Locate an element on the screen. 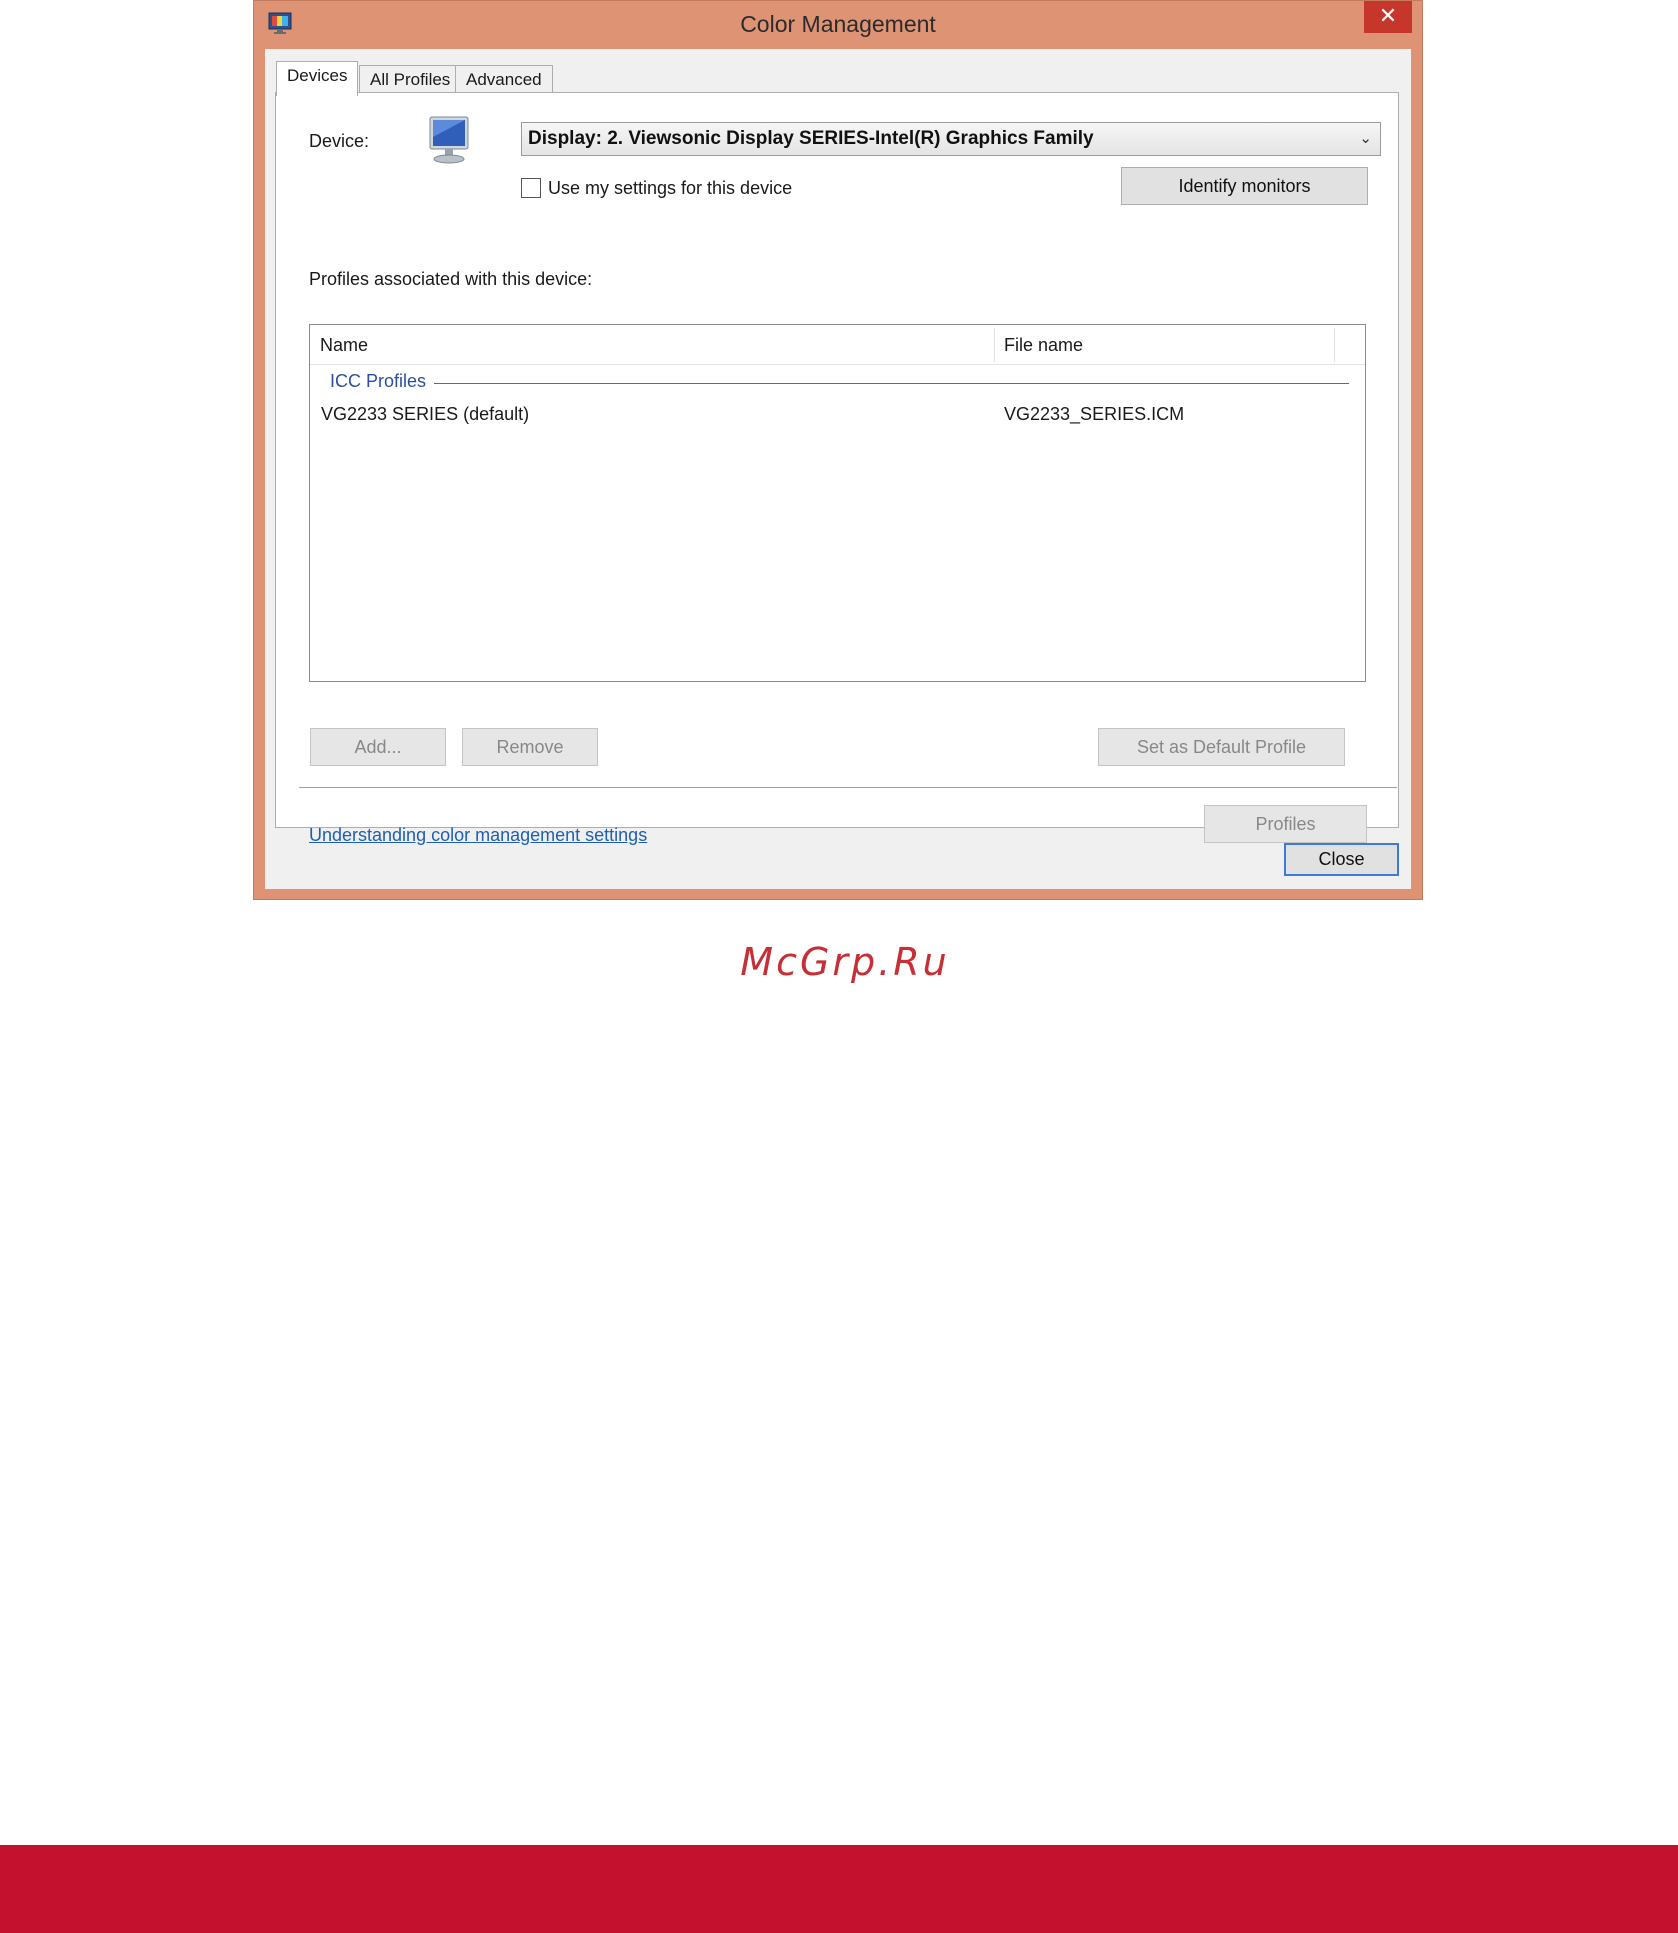  row-profile-name: VG2233 SERIES (default) is located at coordinates (425, 414).